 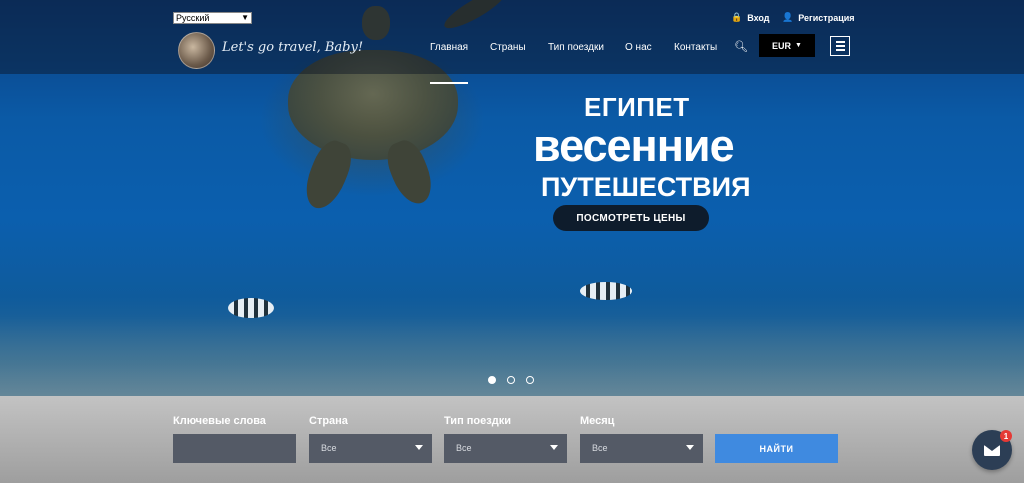 I want to click on hero-country: ЕГИПЕТ, so click(x=637, y=107).